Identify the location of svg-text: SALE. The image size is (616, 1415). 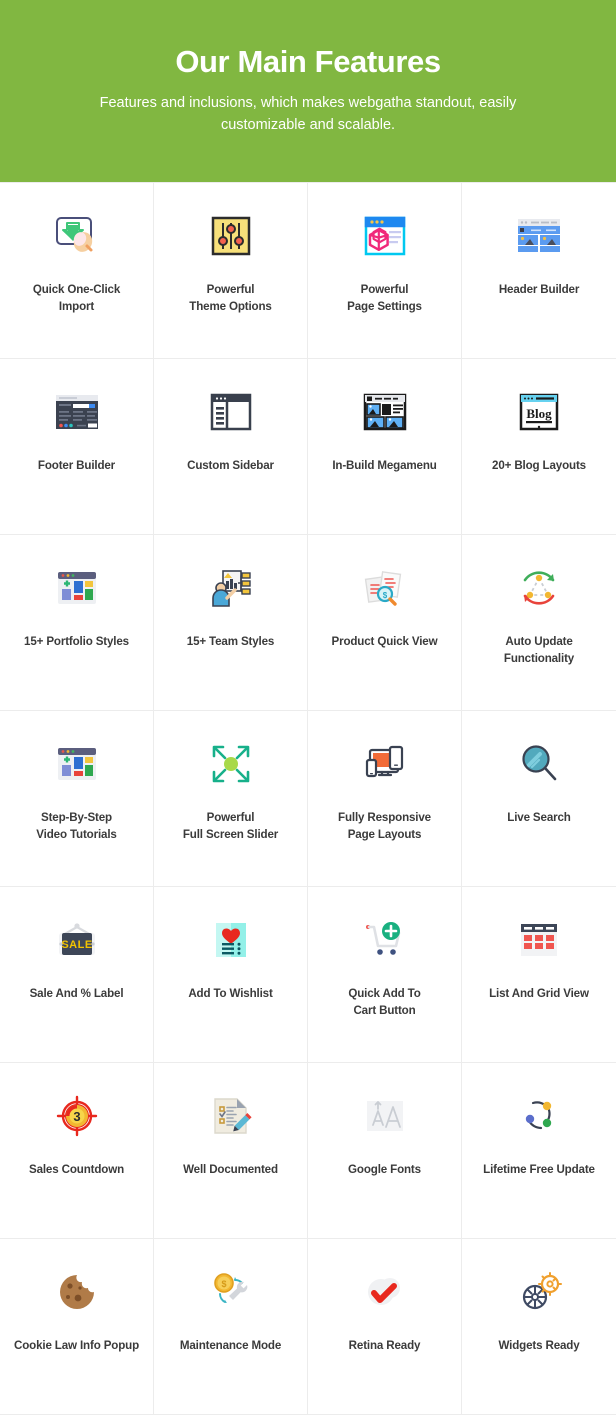
(76, 945).